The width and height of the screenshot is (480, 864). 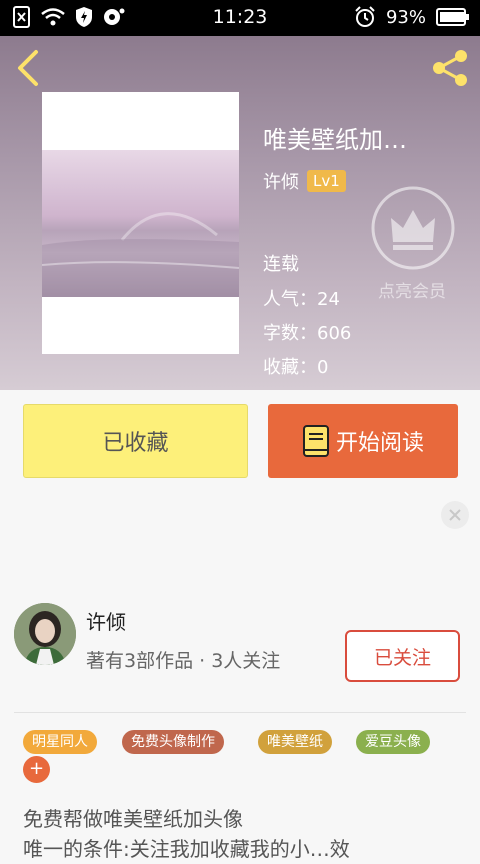 I want to click on back-button, so click(x=29, y=68).